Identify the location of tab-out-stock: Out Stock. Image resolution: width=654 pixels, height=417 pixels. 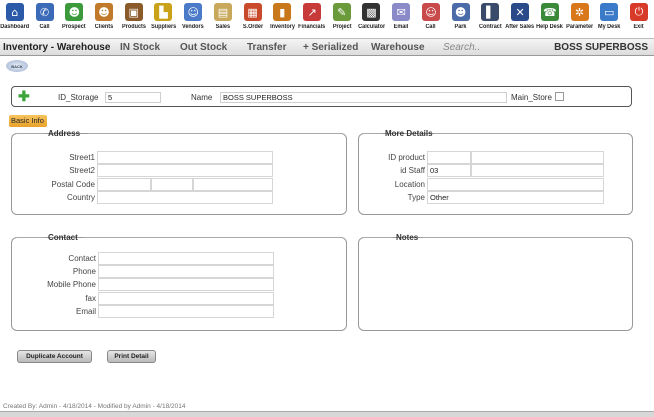
(203, 47).